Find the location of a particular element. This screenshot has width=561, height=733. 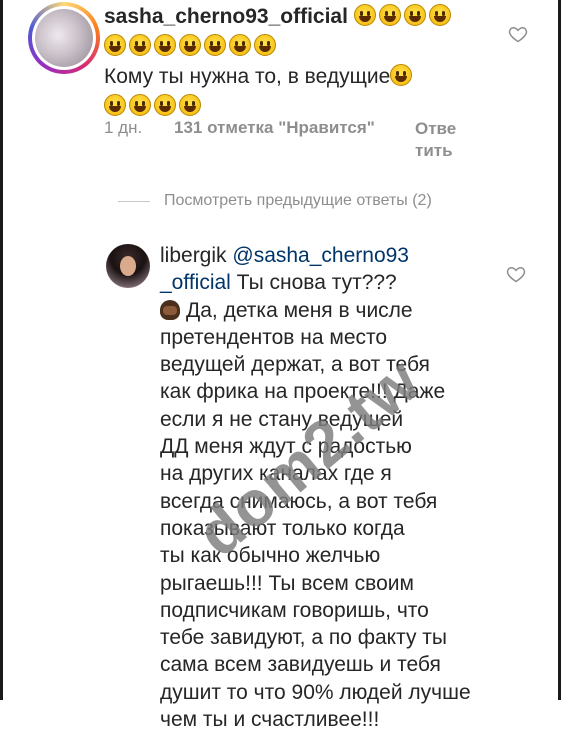

reply-line: претендентов на место is located at coordinates (274, 337).